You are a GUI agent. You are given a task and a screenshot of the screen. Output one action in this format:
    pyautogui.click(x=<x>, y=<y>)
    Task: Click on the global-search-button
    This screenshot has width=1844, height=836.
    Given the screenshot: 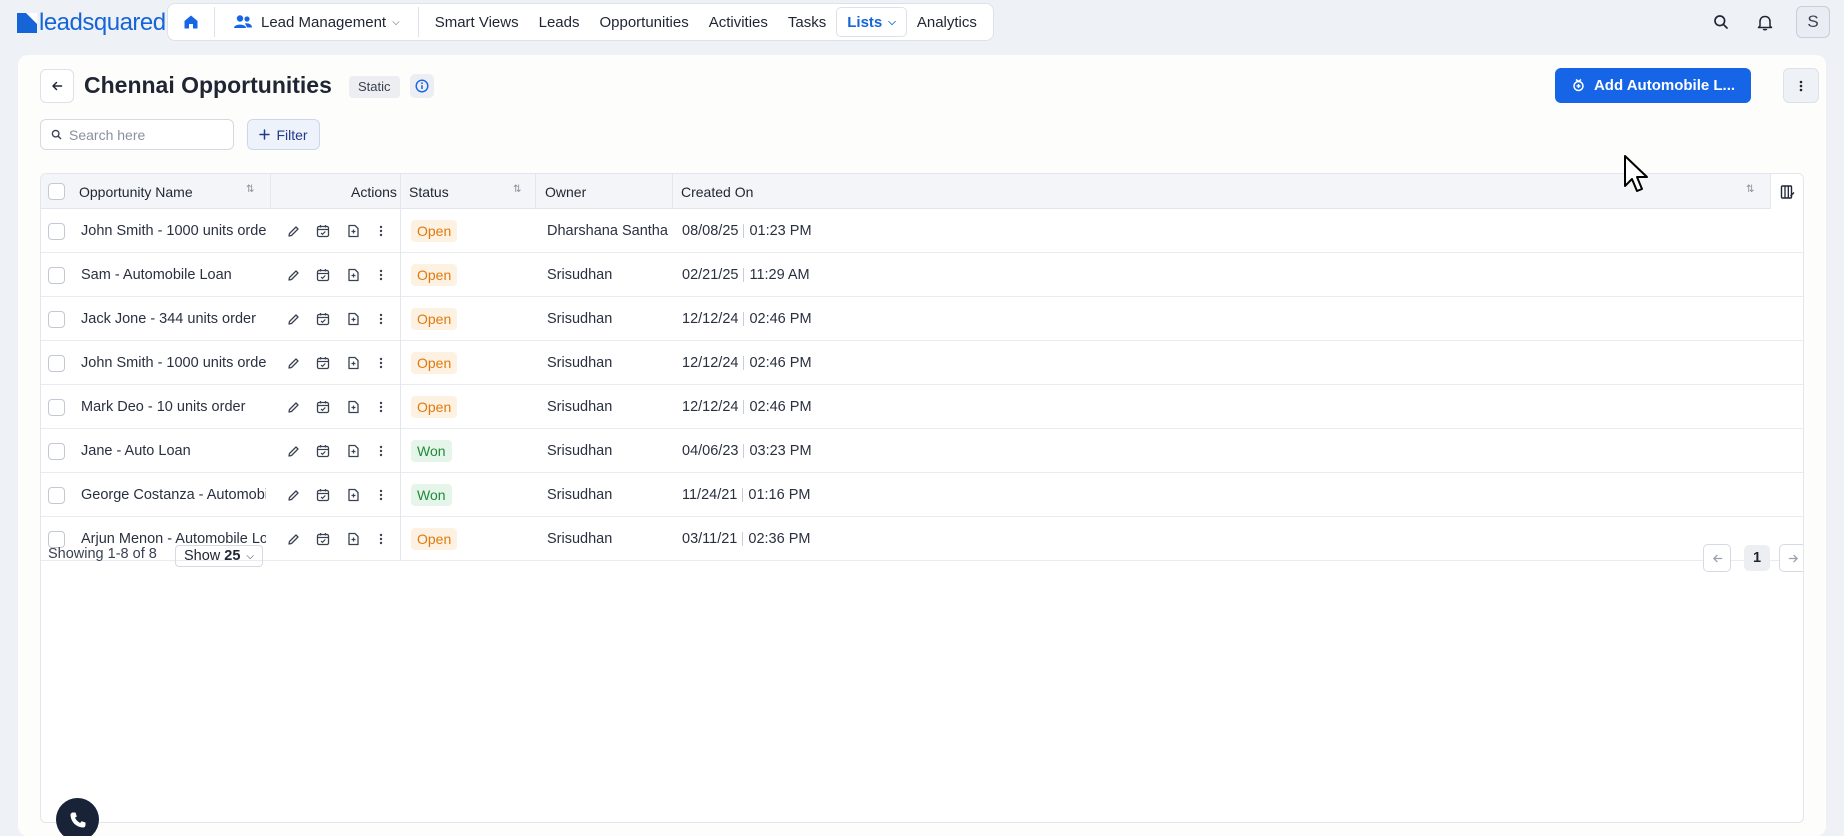 What is the action you would take?
    pyautogui.click(x=1721, y=22)
    